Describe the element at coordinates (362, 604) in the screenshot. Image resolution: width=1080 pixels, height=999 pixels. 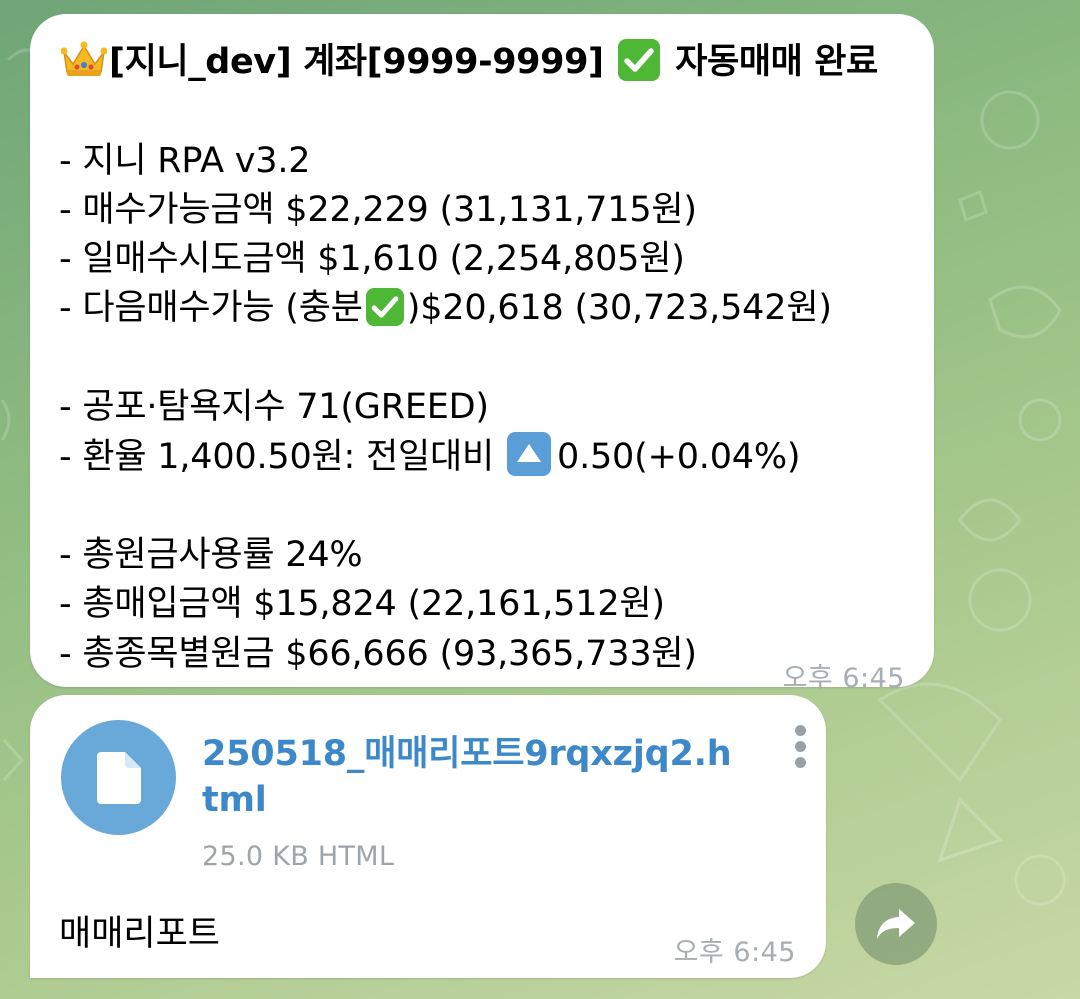
I see `message-line-total-purchase: - 총매입금액 $15,824 (22,161,512원)` at that location.